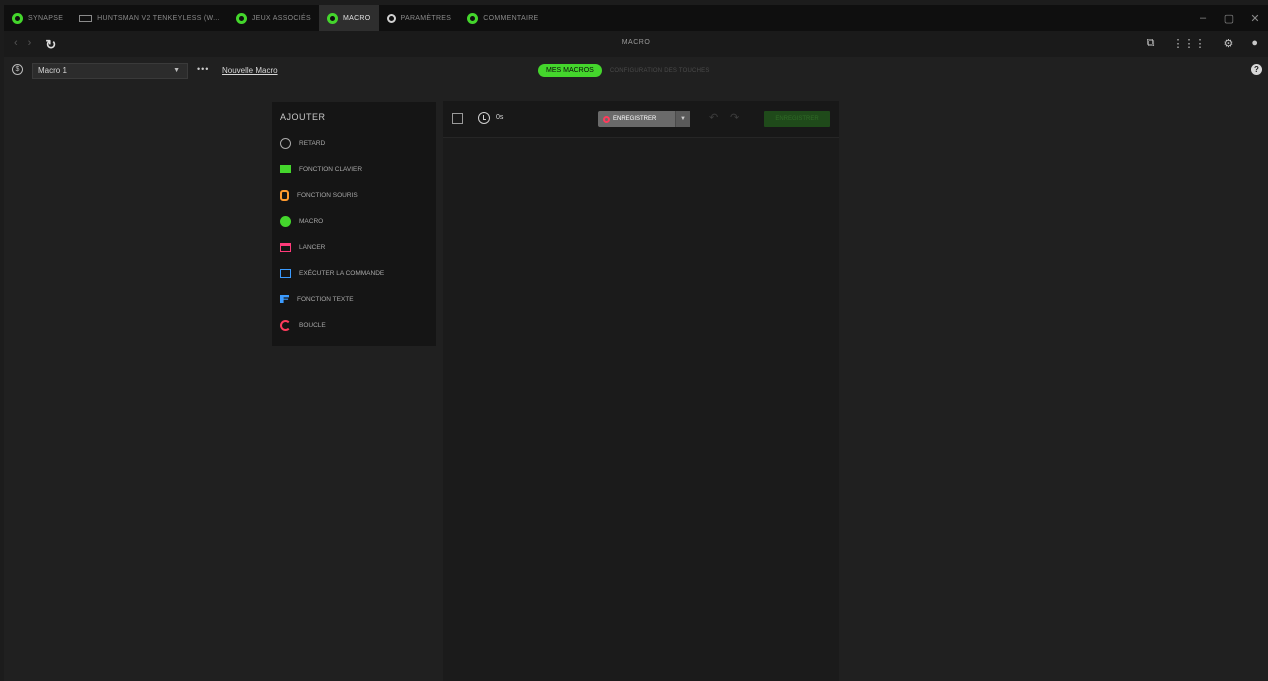 This screenshot has width=1268, height=681. Describe the element at coordinates (312, 143) in the screenshot. I see `add-item-label: RETARD` at that location.